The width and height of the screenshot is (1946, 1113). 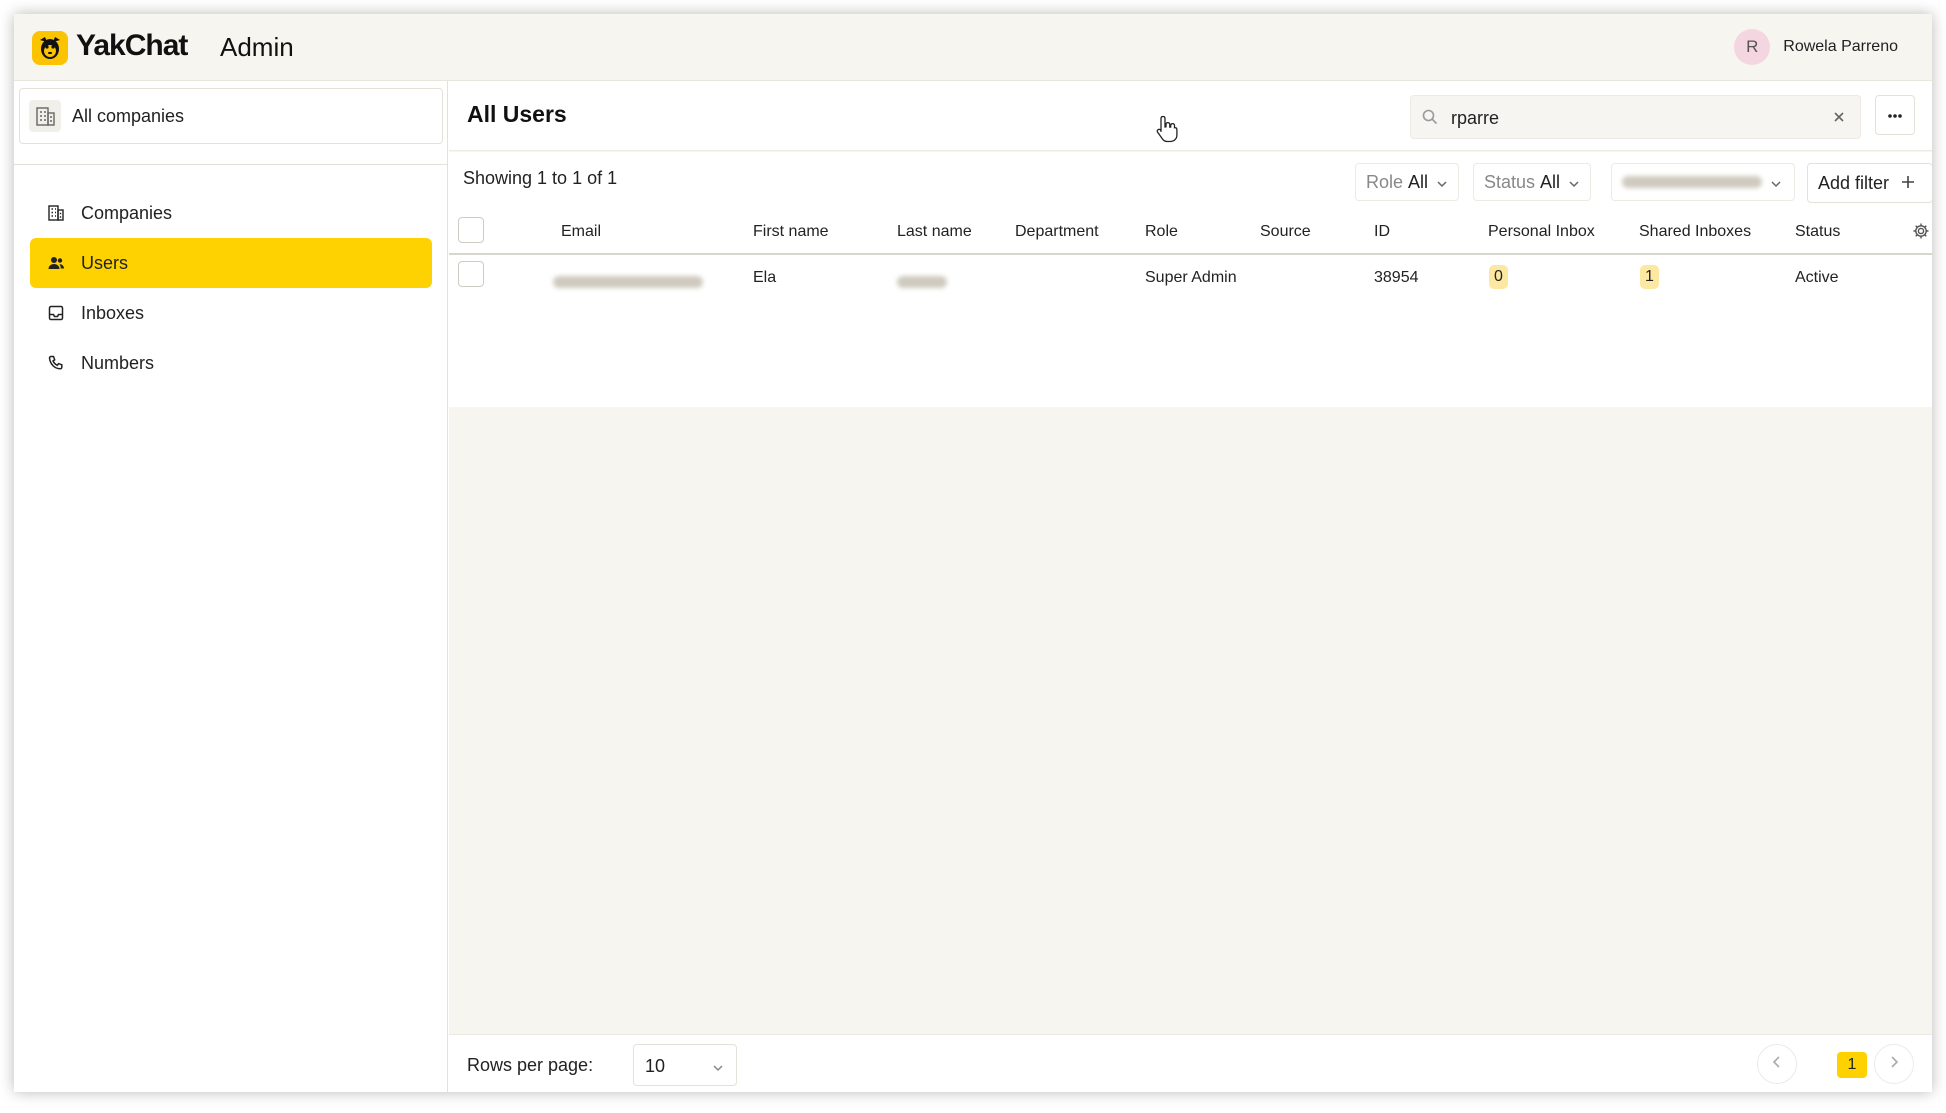 I want to click on rows-per-page-label: Rows per page:, so click(x=530, y=1065).